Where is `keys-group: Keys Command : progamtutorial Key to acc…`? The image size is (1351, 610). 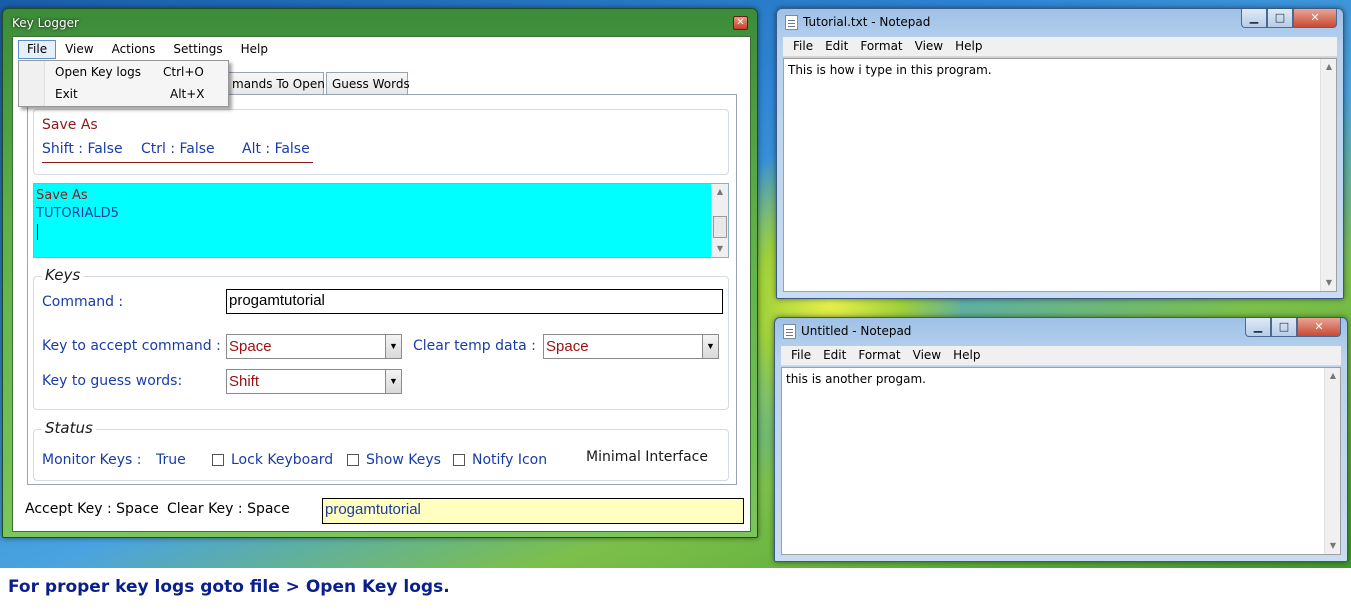
keys-group: Keys Command : progamtutorial Key to acc… is located at coordinates (381, 338).